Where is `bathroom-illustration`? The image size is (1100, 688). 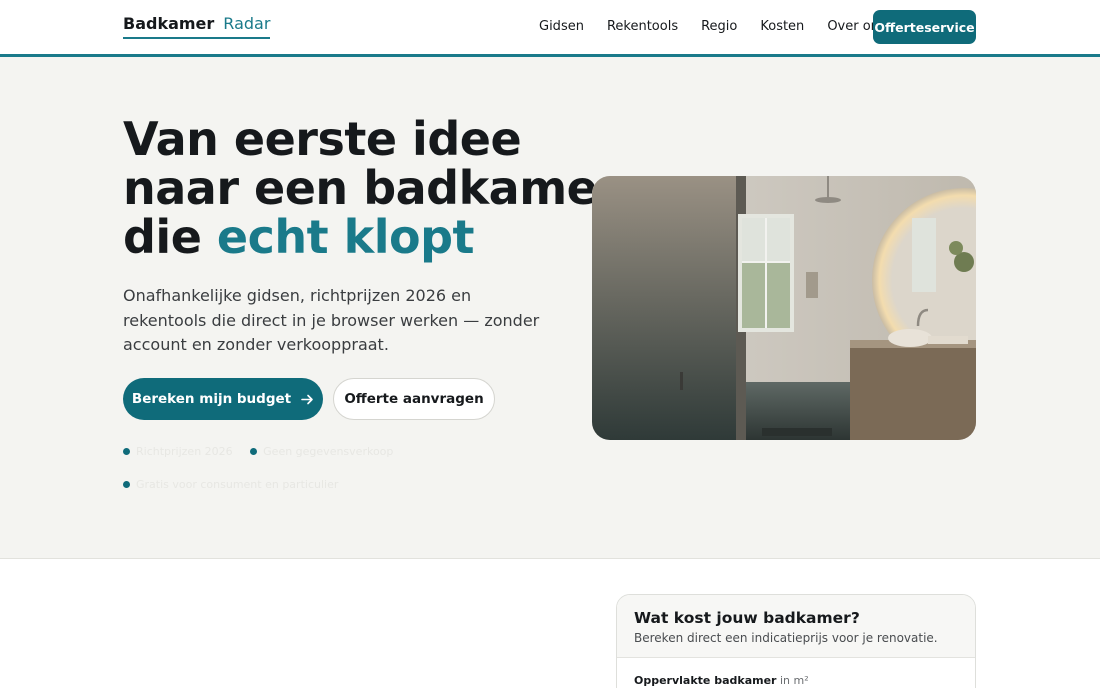 bathroom-illustration is located at coordinates (784, 308).